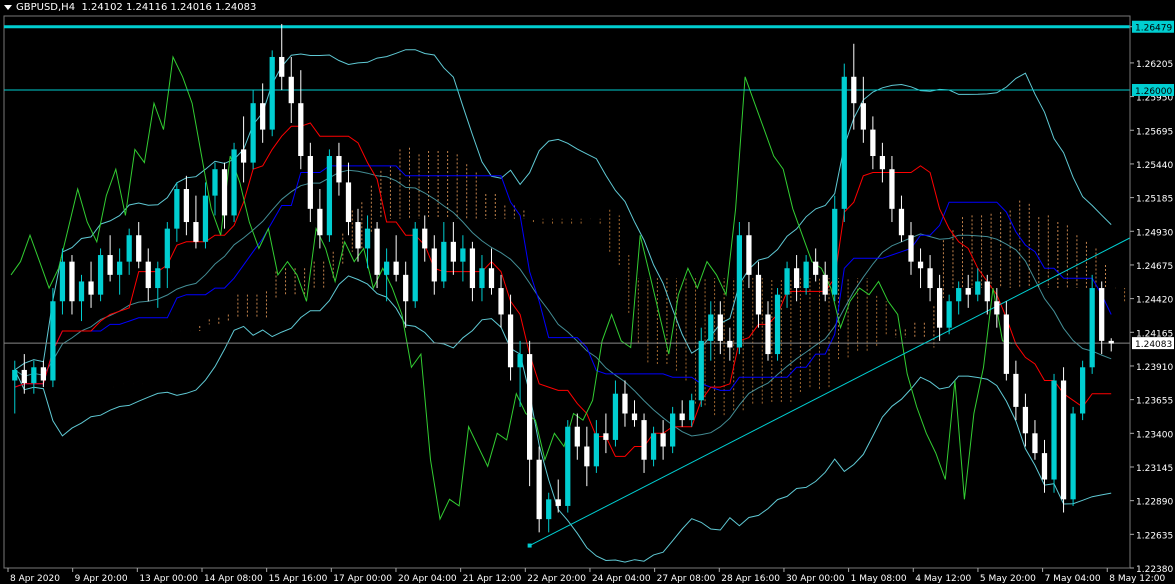  I want to click on time-tick-label: 8 May 12:00, so click(1137, 579).